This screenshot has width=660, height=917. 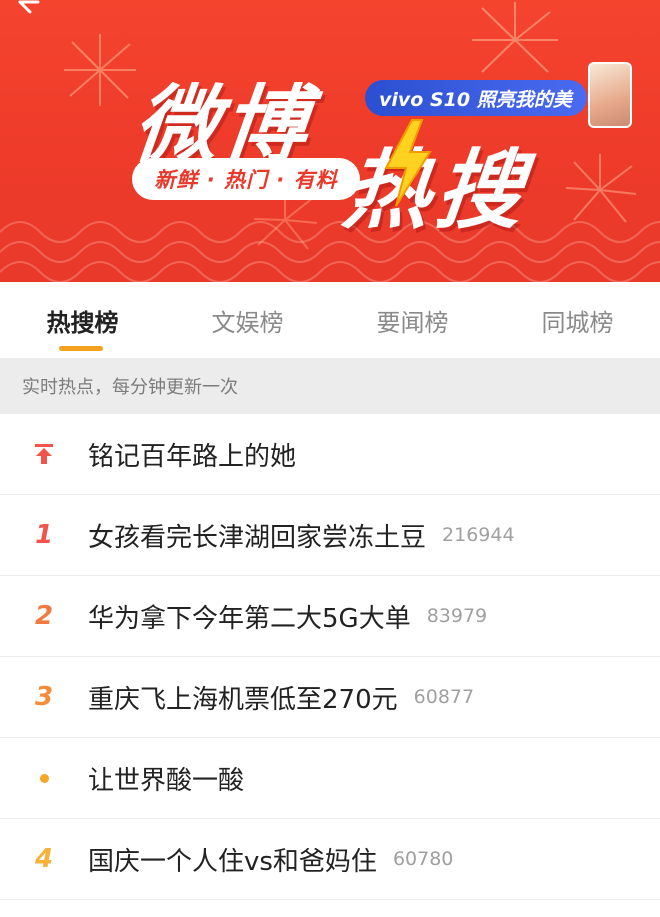 I want to click on tab-label: 要闻榜, so click(x=412, y=322).